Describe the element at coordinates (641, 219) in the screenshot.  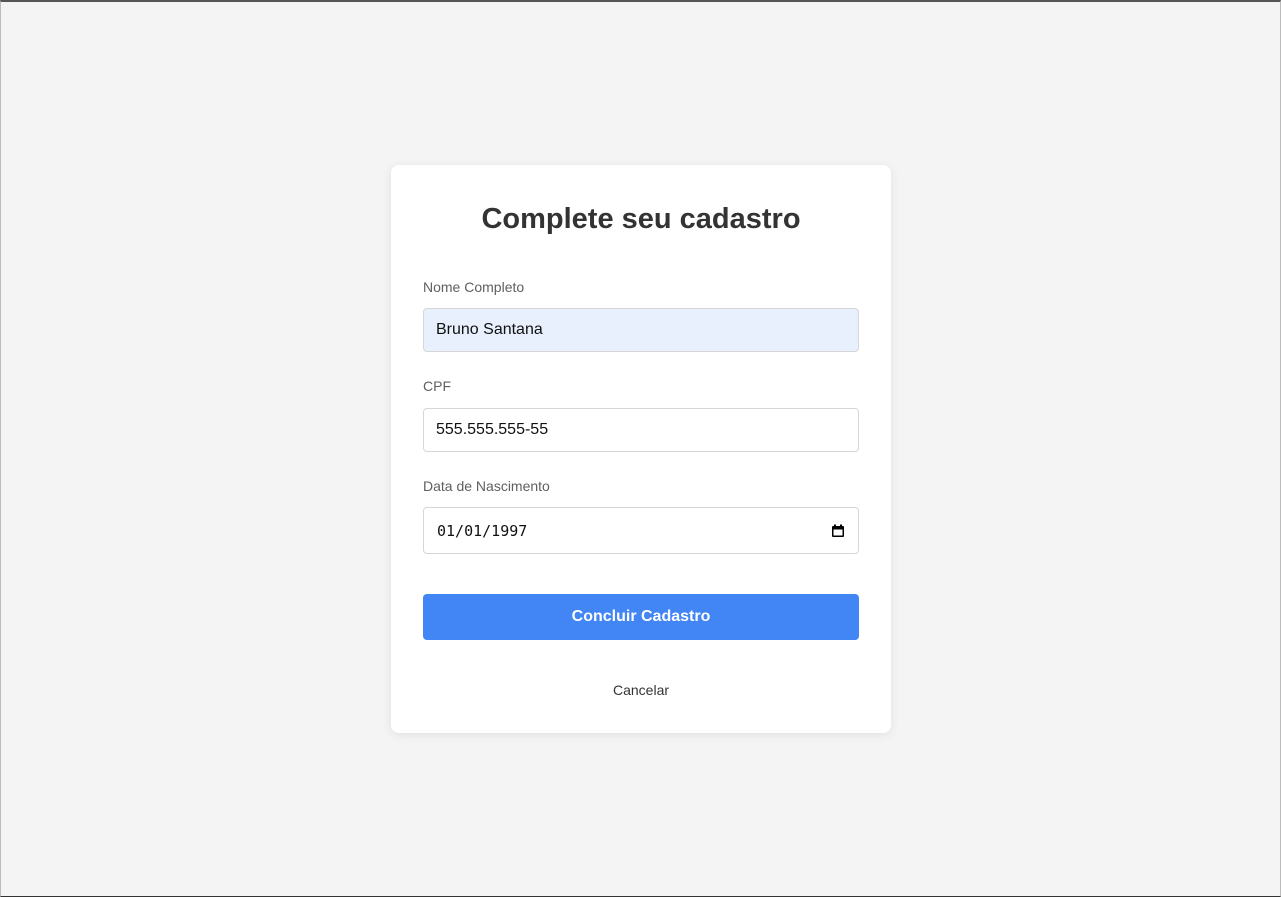
I see `form-title: Complete seu cadastro` at that location.